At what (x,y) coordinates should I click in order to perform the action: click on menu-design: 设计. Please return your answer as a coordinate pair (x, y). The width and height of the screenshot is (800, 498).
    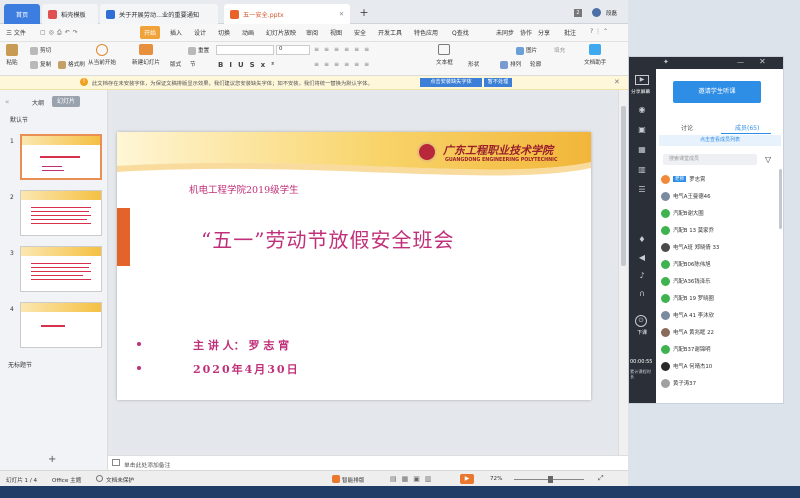
    Looking at the image, I should click on (200, 32).